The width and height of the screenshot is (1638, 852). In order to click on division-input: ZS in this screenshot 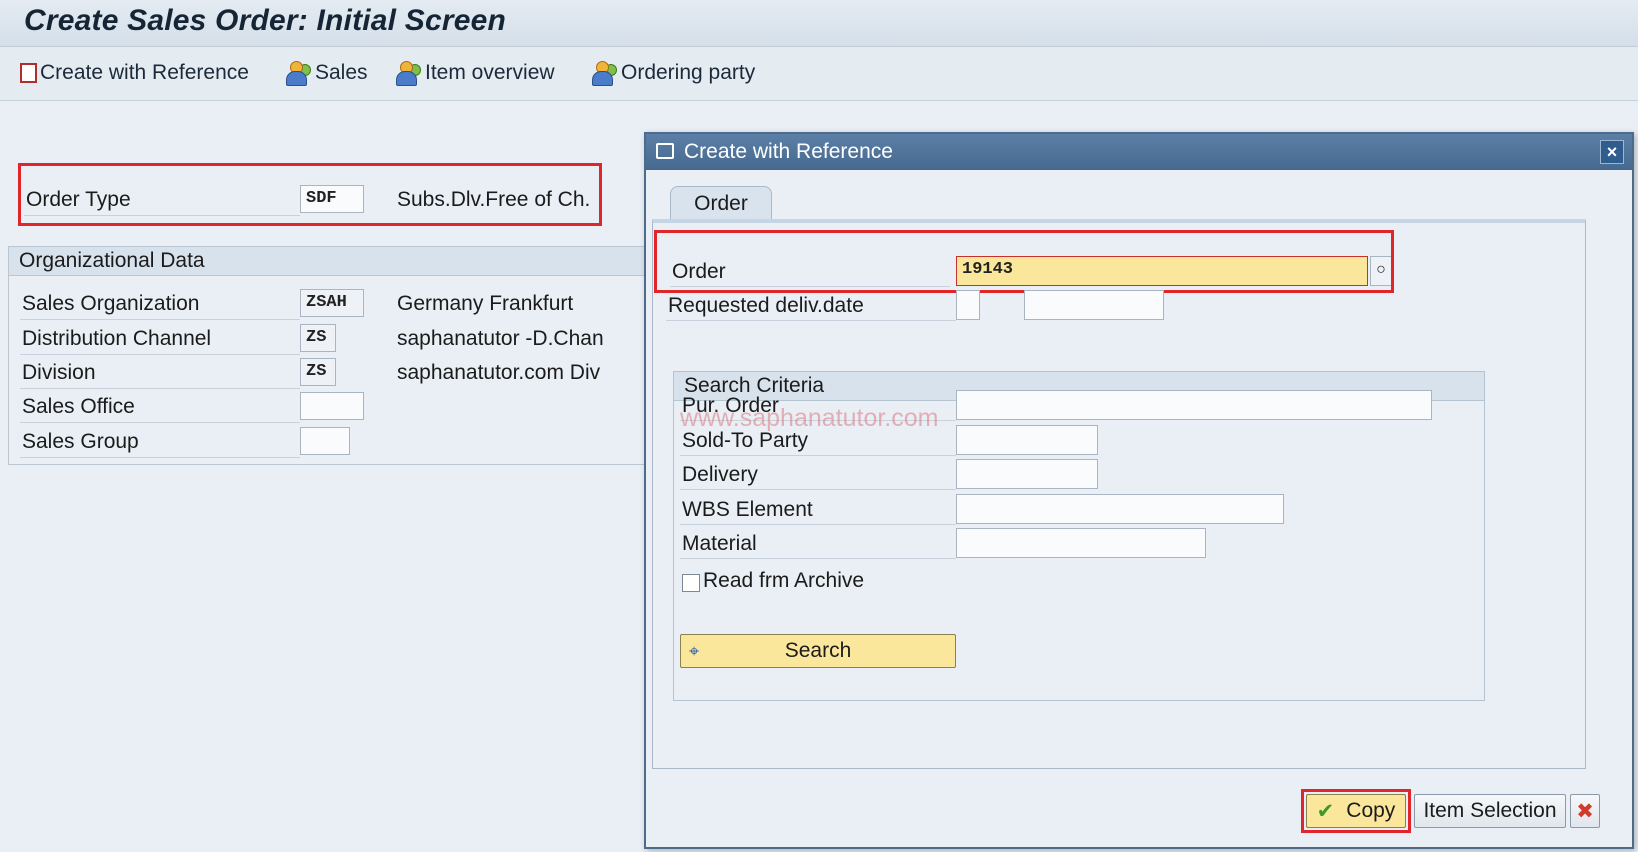, I will do `click(318, 372)`.